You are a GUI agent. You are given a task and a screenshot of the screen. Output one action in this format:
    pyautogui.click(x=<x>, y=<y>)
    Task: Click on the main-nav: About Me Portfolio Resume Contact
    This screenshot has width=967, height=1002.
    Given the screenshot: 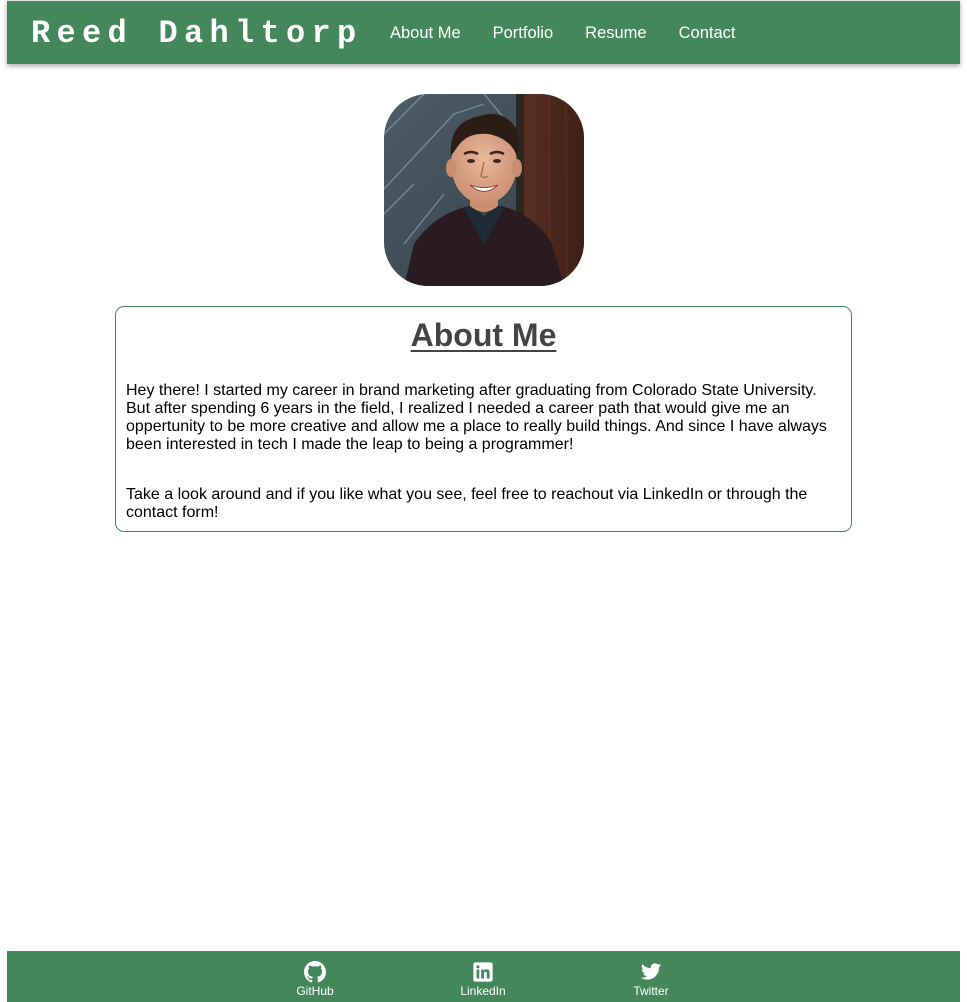 What is the action you would take?
    pyautogui.click(x=578, y=33)
    